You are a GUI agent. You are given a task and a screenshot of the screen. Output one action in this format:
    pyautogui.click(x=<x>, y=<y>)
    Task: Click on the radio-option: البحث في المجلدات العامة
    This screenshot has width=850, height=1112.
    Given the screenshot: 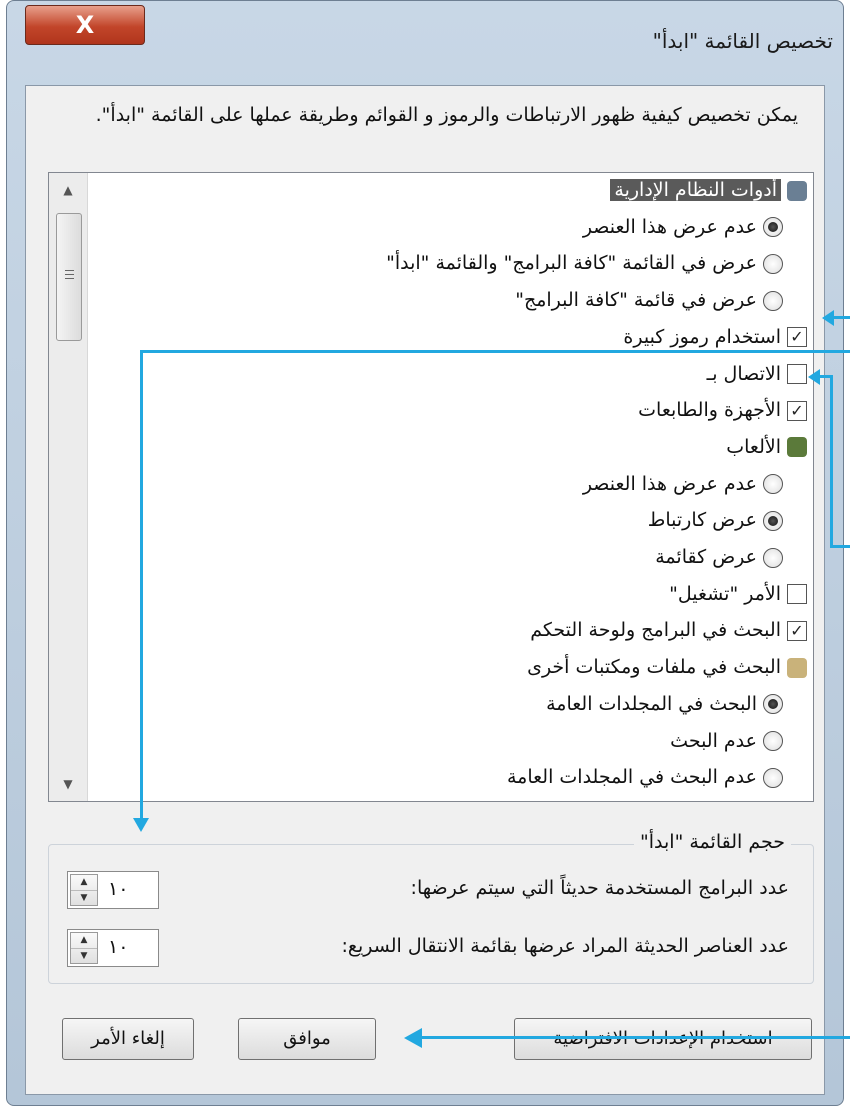 What is the action you would take?
    pyautogui.click(x=664, y=704)
    